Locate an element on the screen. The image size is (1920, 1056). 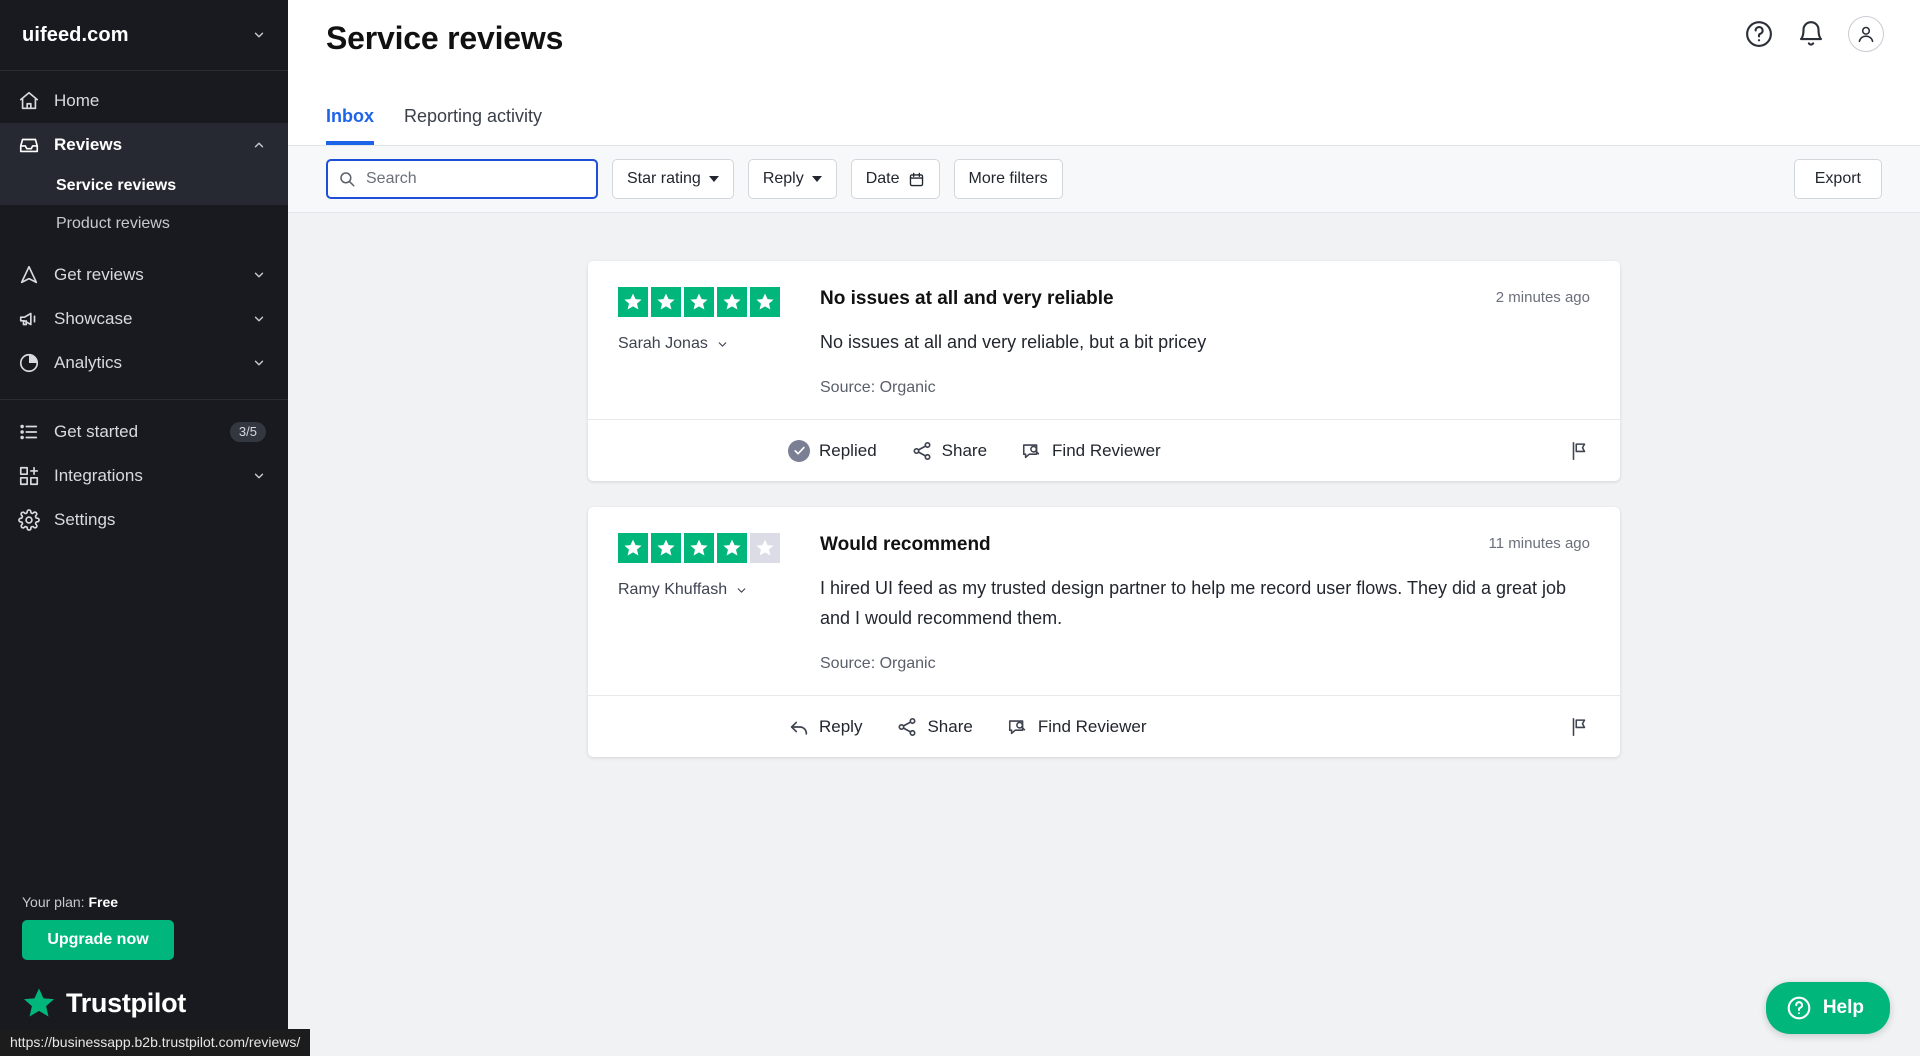
sidebar-item-product-reviews: Product reviews is located at coordinates (144, 224).